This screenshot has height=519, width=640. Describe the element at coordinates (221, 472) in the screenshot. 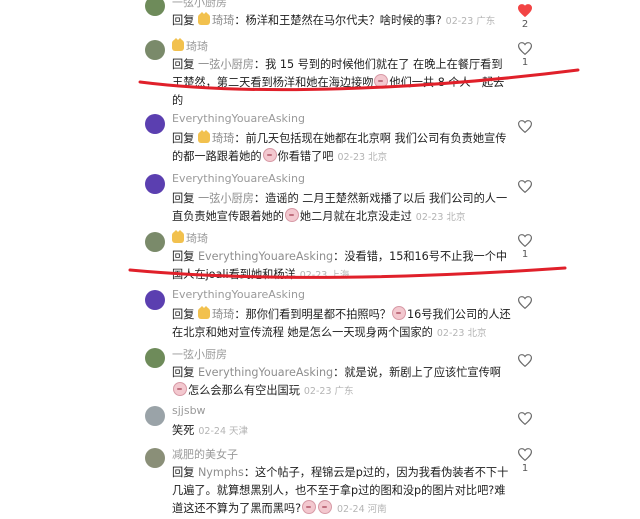

I see `reply-target: Nymphs` at that location.